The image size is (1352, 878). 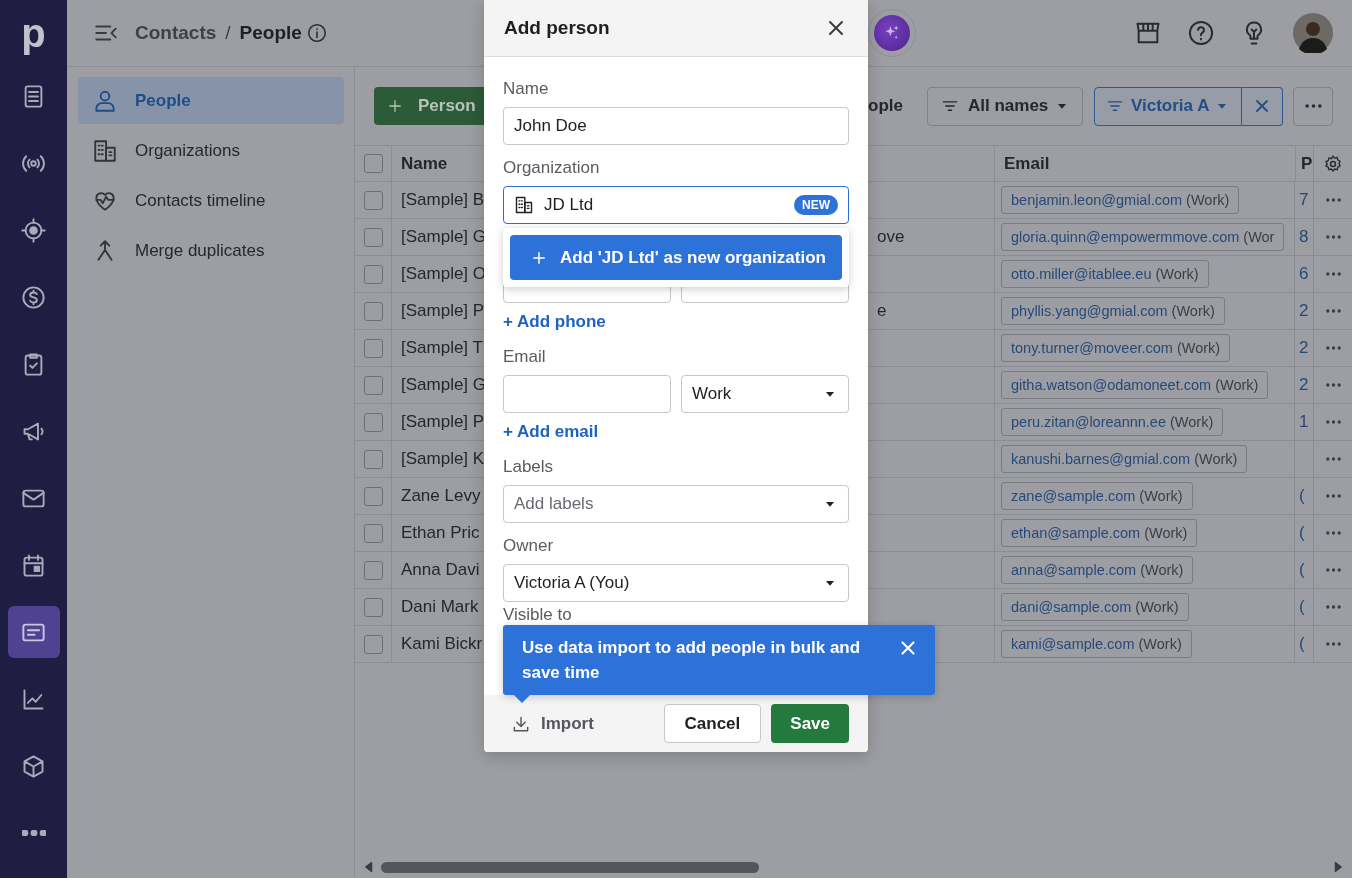 I want to click on phone-cell: 6, so click(x=1304, y=274).